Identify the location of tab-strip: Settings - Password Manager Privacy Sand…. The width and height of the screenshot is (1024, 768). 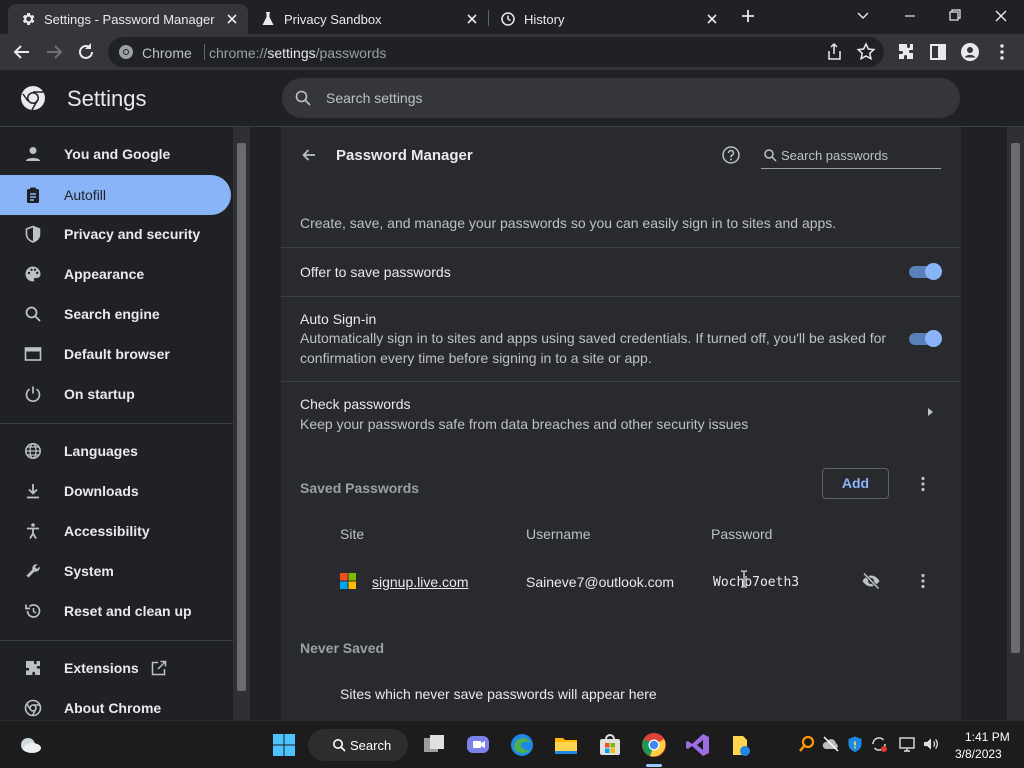
(512, 17).